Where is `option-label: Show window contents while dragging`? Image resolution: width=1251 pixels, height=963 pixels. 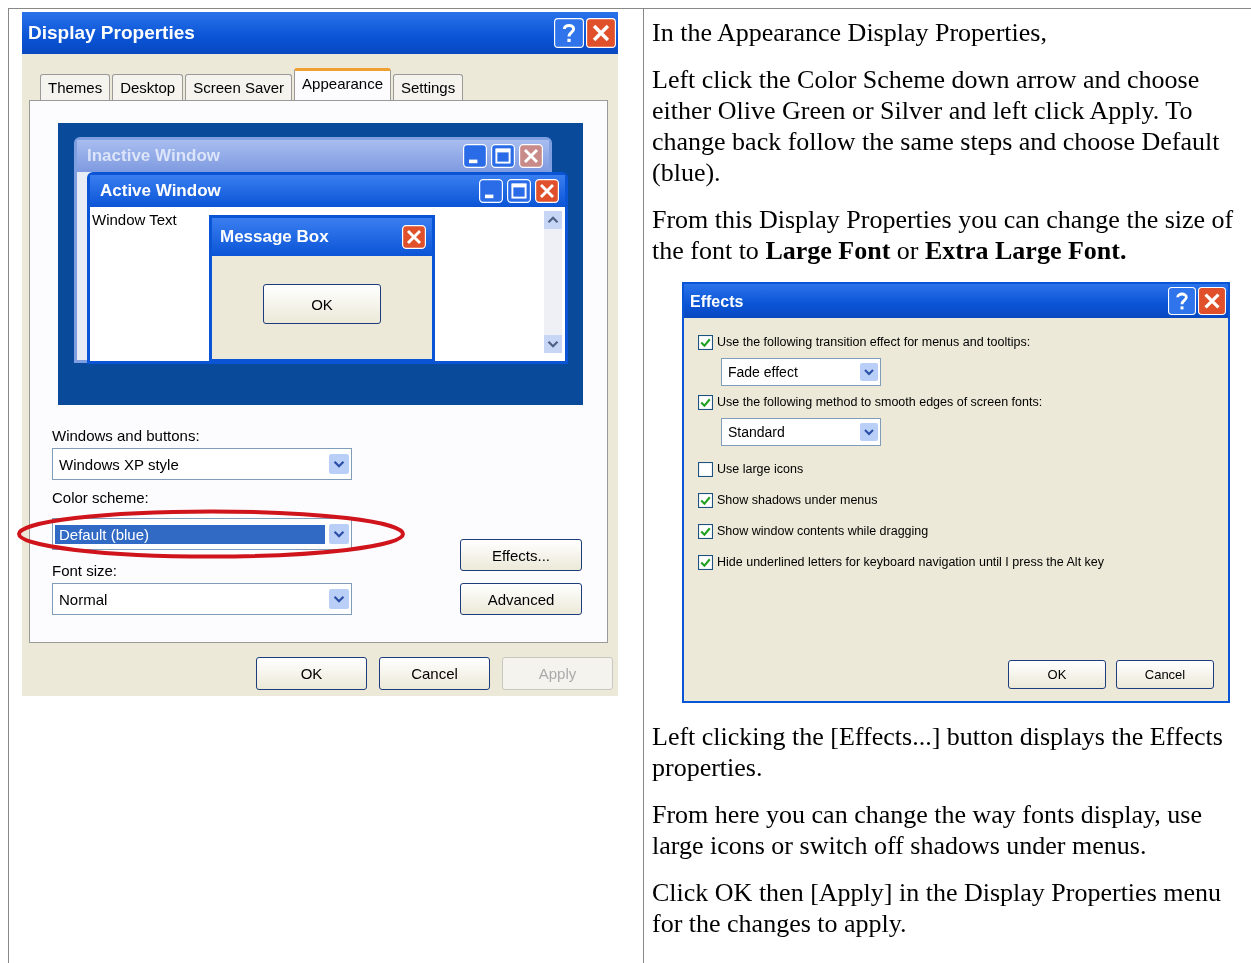
option-label: Show window contents while dragging is located at coordinates (823, 531).